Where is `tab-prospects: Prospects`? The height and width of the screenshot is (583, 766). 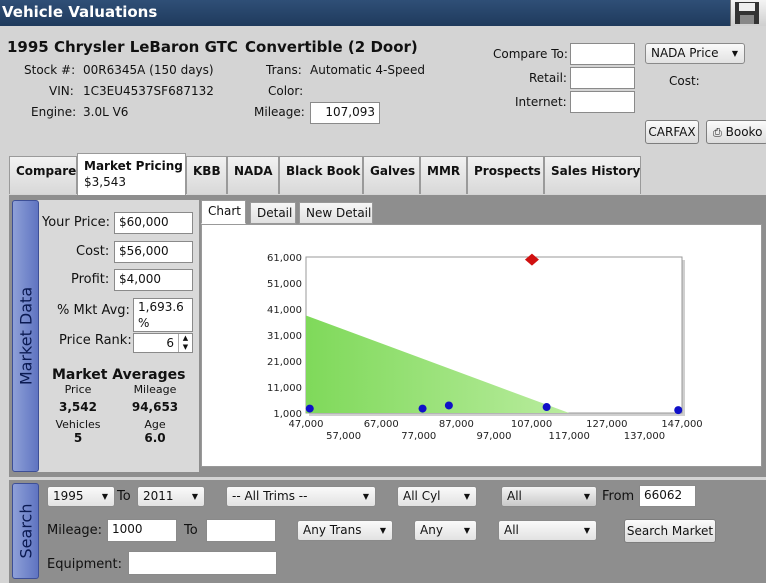
tab-prospects: Prospects is located at coordinates (505, 175).